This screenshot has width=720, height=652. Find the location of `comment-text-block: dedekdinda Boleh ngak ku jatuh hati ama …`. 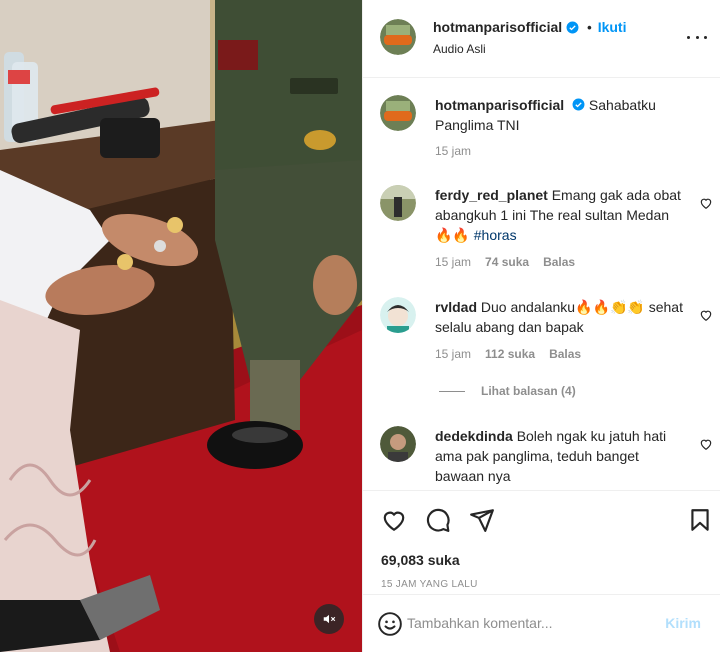

comment-text-block: dedekdinda Boleh ngak ku jatuh hati ama … is located at coordinates (560, 456).